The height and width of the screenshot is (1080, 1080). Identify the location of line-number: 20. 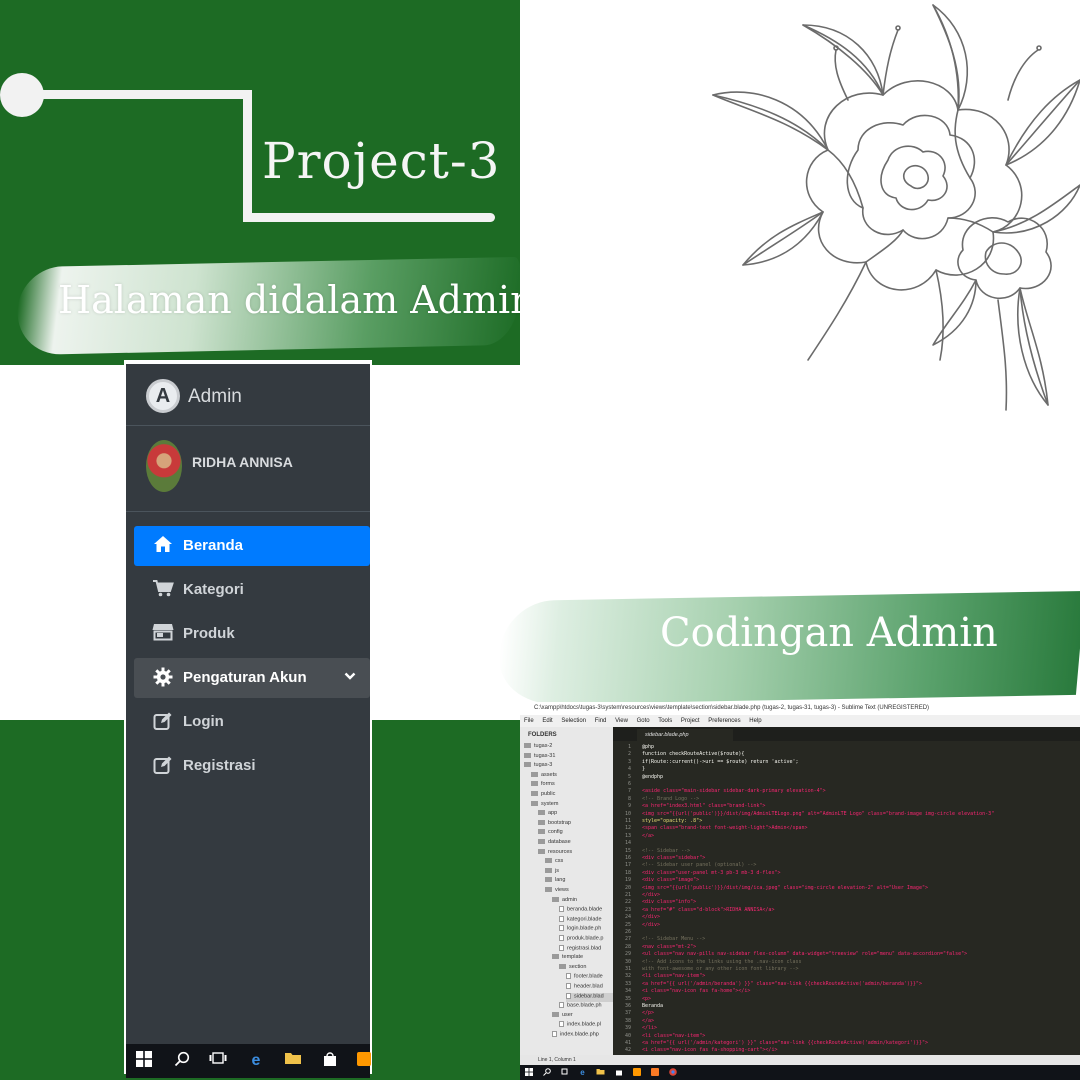
(627, 887).